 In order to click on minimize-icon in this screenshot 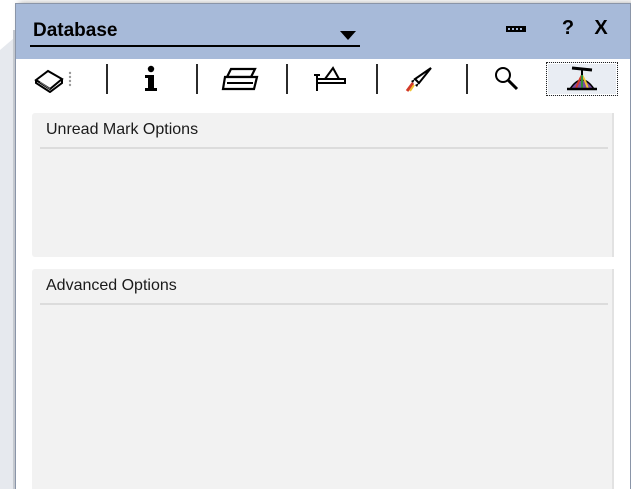, I will do `click(516, 29)`.